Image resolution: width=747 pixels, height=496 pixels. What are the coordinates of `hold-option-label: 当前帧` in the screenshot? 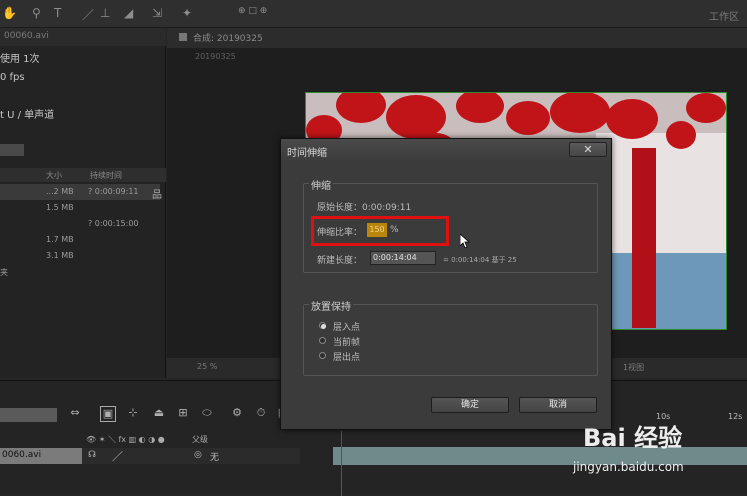 It's located at (346, 341).